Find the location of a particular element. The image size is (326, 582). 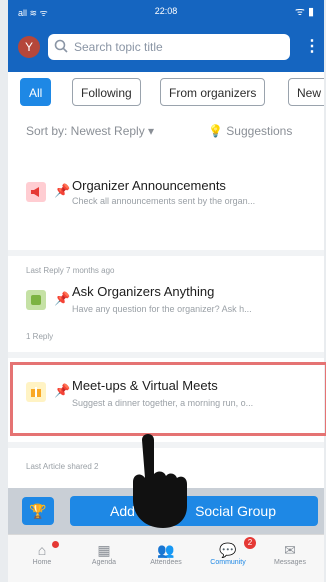

mail-icon: ✉ is located at coordinates (290, 550).